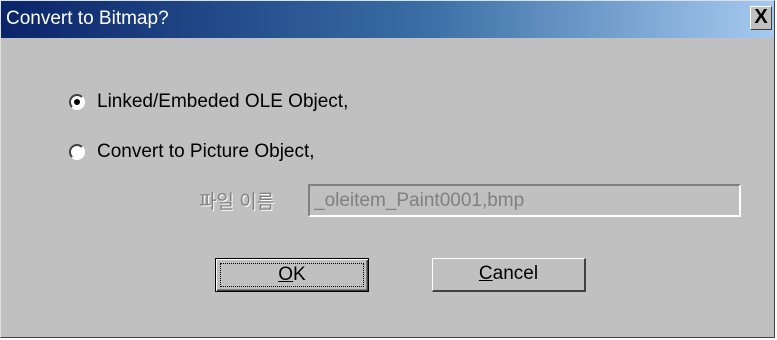 This screenshot has height=340, width=777. What do you see at coordinates (515, 273) in the screenshot?
I see `cancel-label-rest: ancel` at bounding box center [515, 273].